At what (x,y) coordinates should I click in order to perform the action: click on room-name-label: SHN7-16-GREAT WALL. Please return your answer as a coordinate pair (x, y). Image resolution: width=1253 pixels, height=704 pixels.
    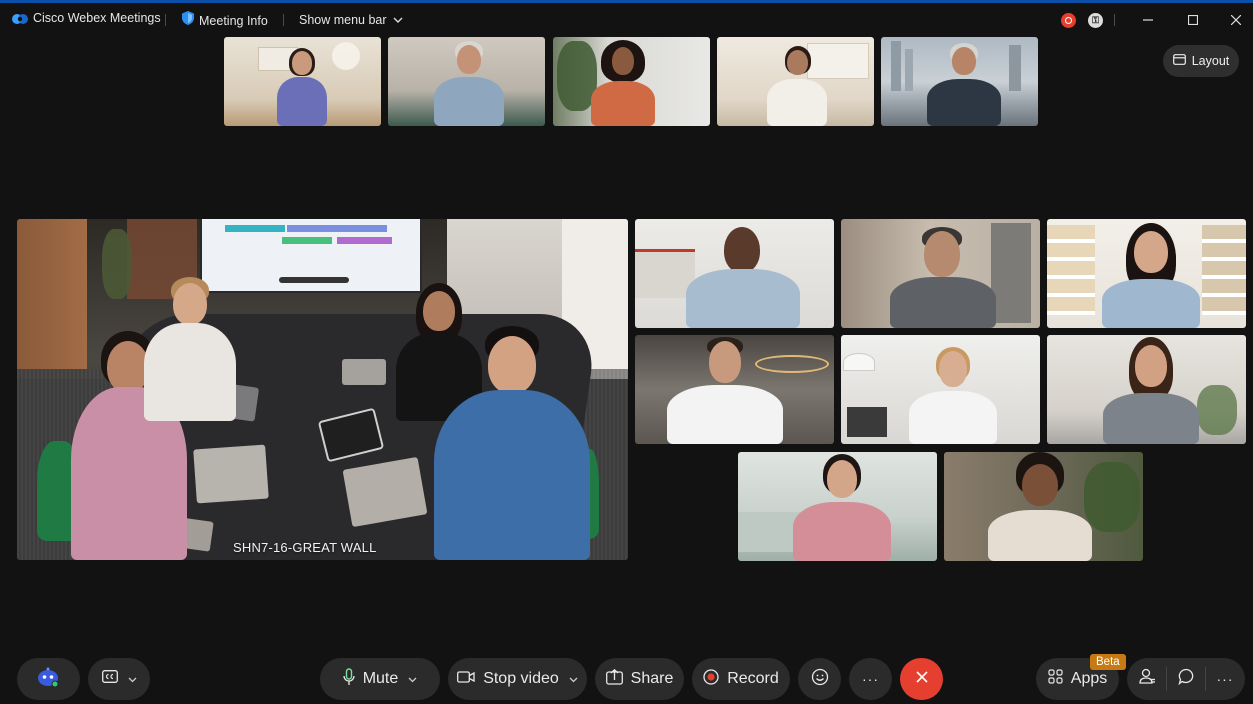
    Looking at the image, I should click on (305, 547).